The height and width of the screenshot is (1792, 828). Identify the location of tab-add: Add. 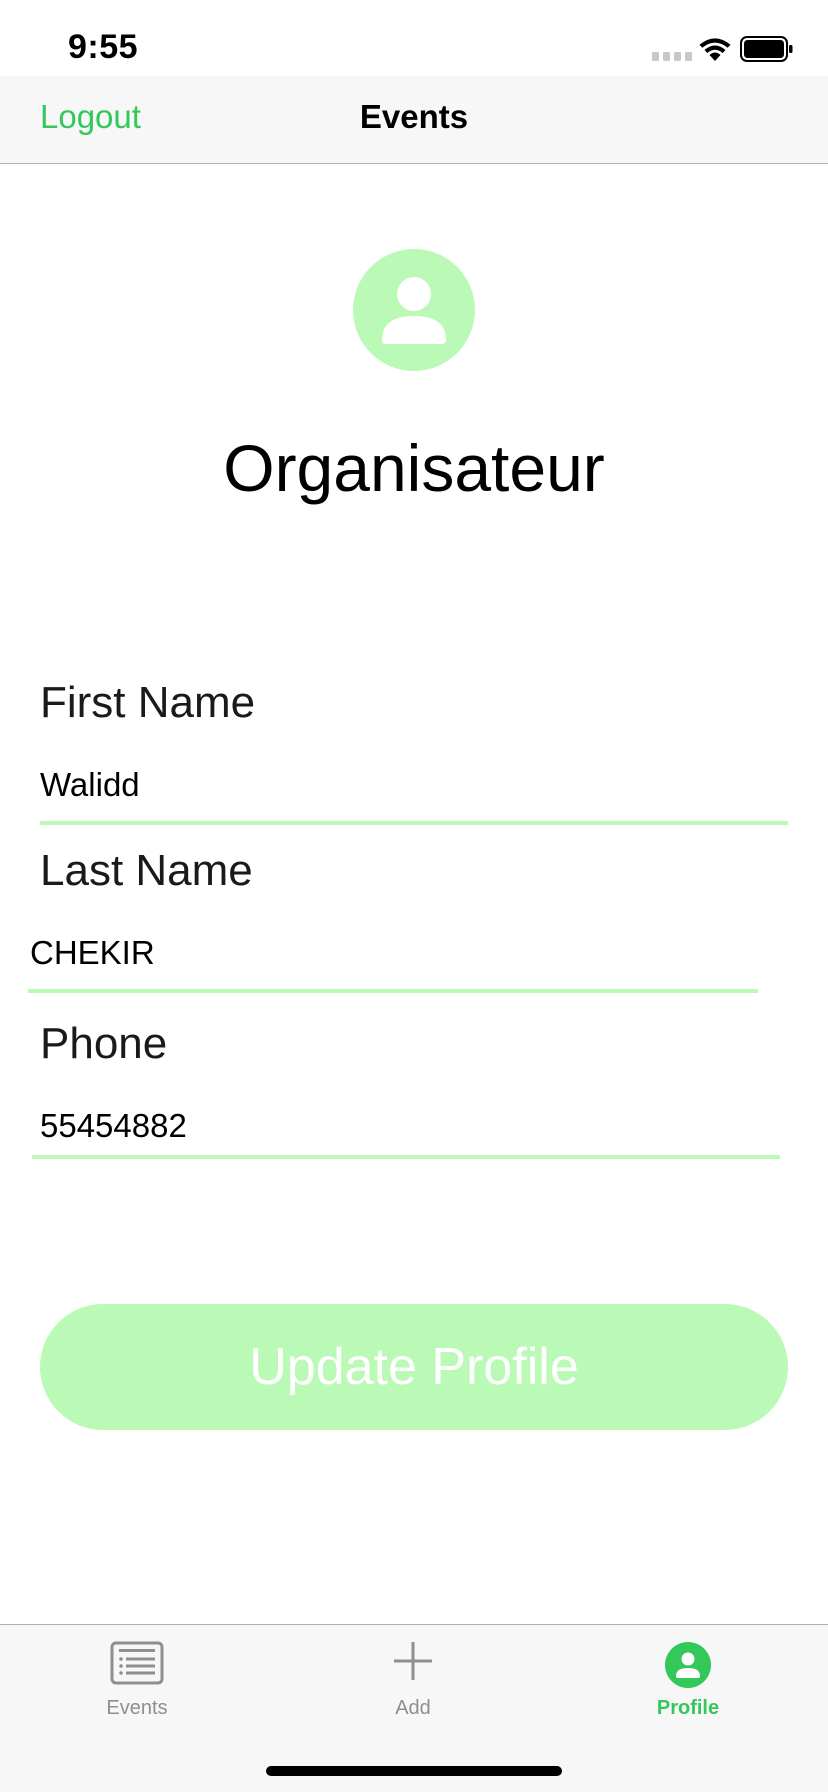
(413, 1680).